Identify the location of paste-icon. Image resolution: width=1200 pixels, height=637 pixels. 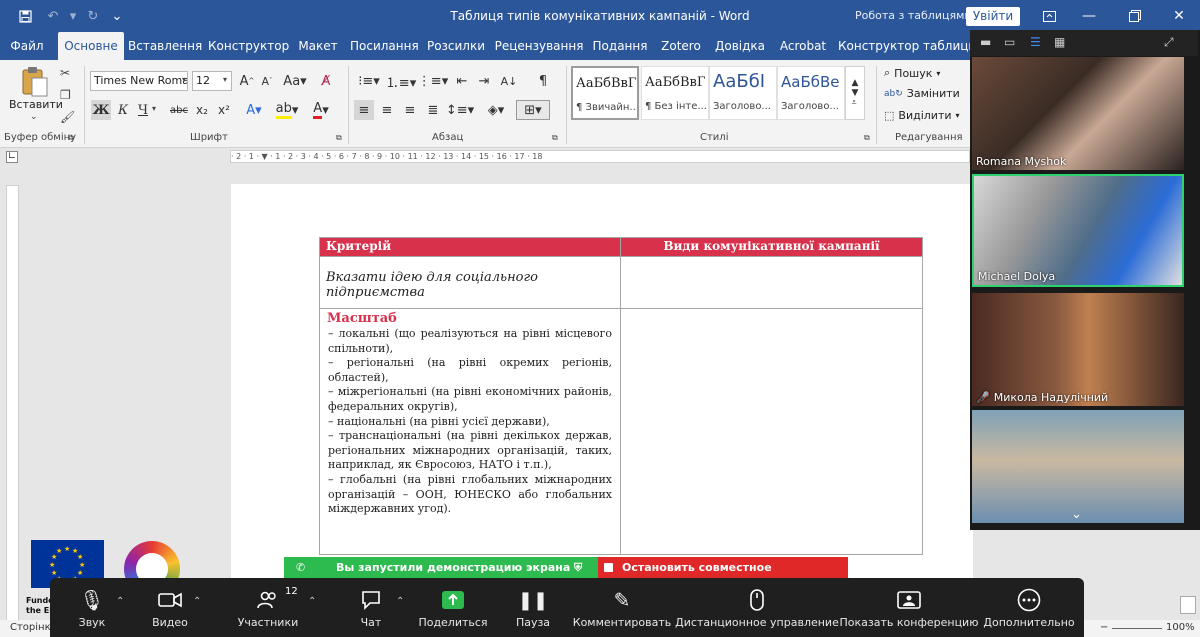
(35, 83).